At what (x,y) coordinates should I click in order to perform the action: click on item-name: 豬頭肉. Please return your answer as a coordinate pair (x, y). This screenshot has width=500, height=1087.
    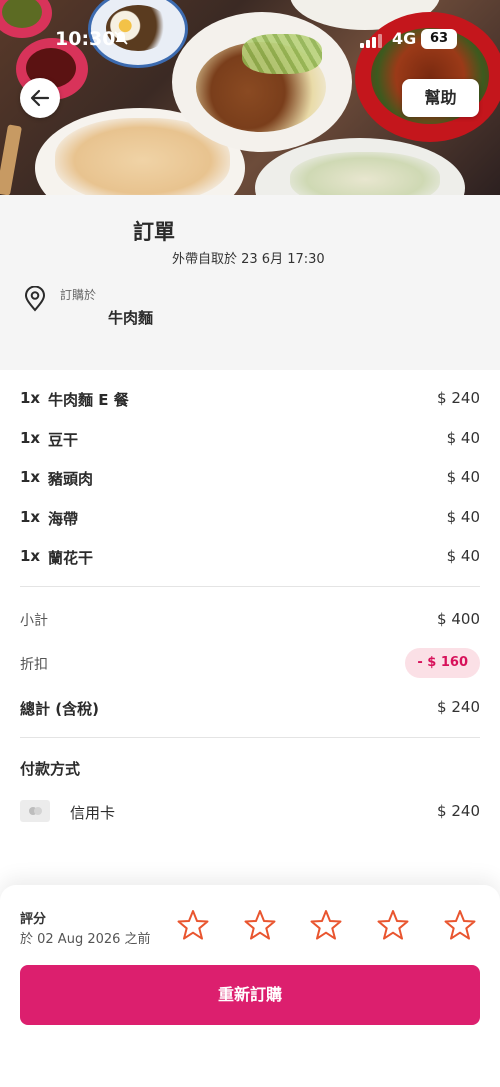
    Looking at the image, I should click on (71, 479).